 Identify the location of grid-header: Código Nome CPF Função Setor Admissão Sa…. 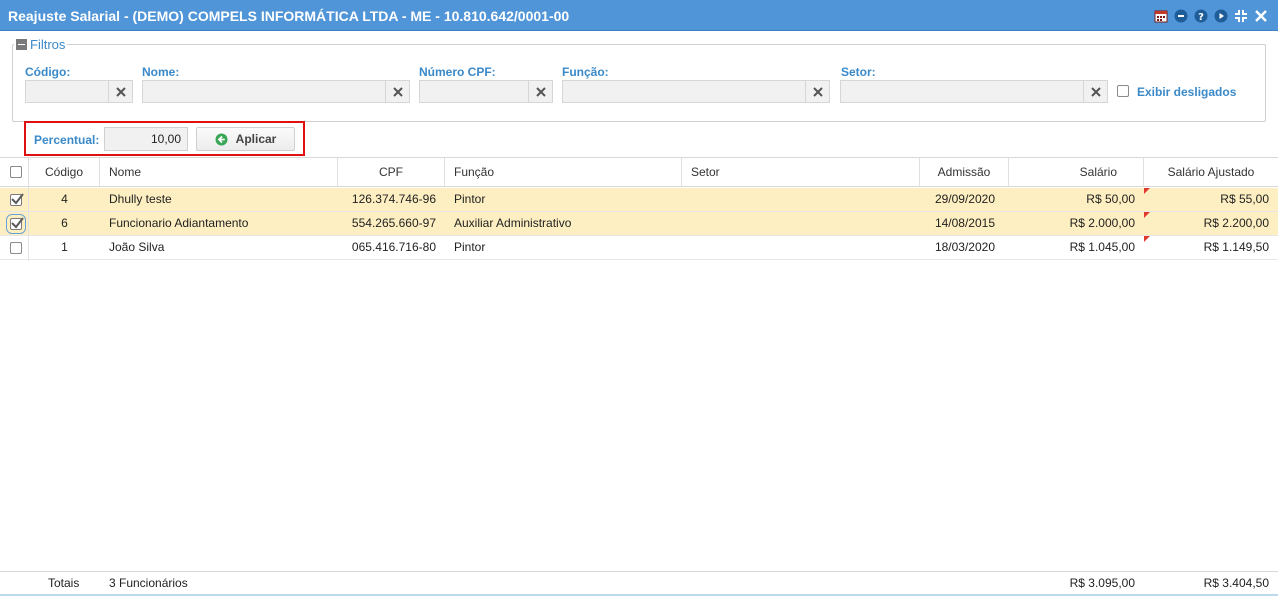
(639, 172).